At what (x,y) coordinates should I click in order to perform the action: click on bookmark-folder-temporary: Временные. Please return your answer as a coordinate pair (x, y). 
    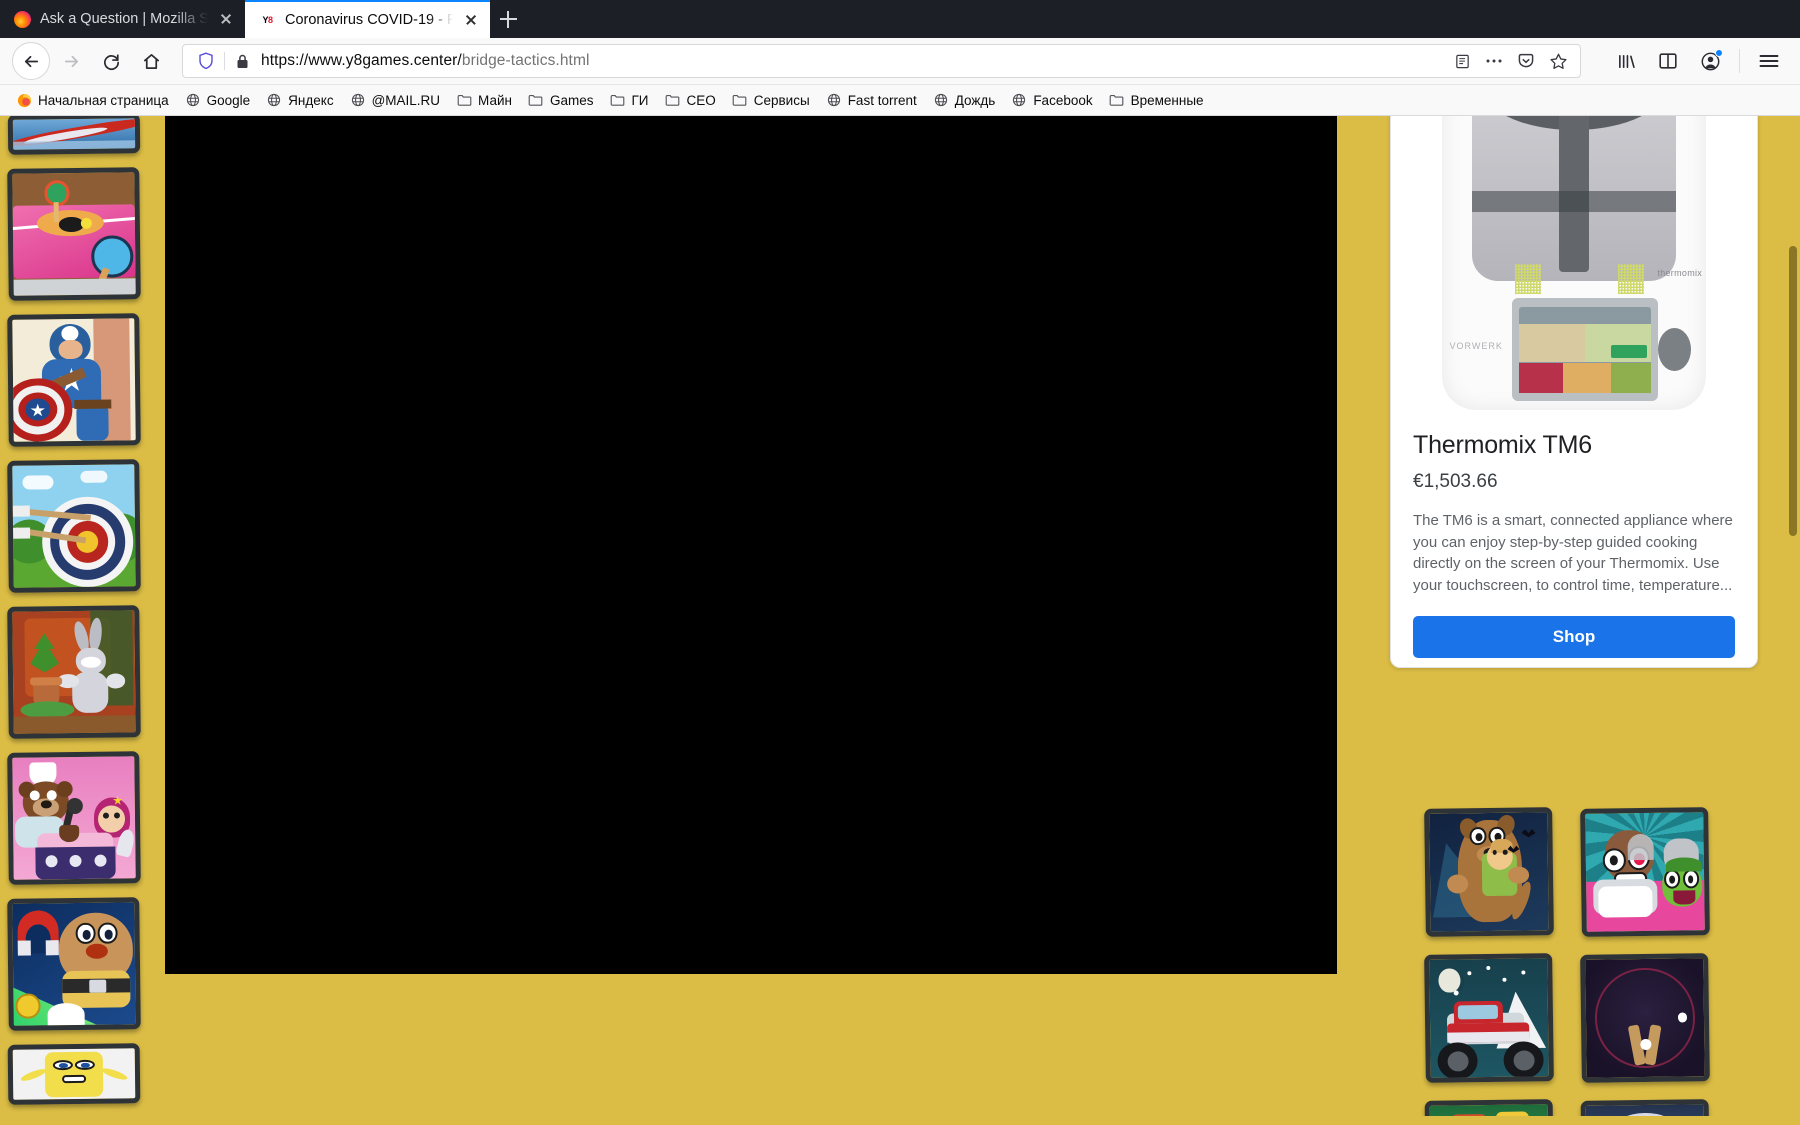
    Looking at the image, I should click on (1156, 100).